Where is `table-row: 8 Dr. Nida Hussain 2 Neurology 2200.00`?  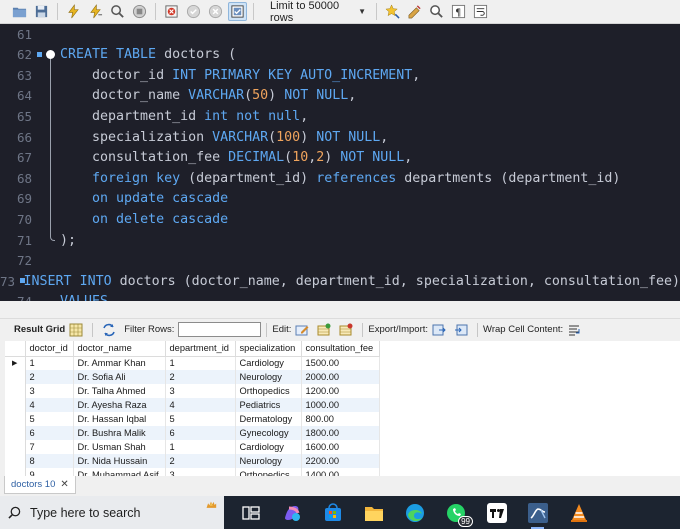
table-row: 8 Dr. Nida Hussain 2 Neurology 2200.00 is located at coordinates (192, 461).